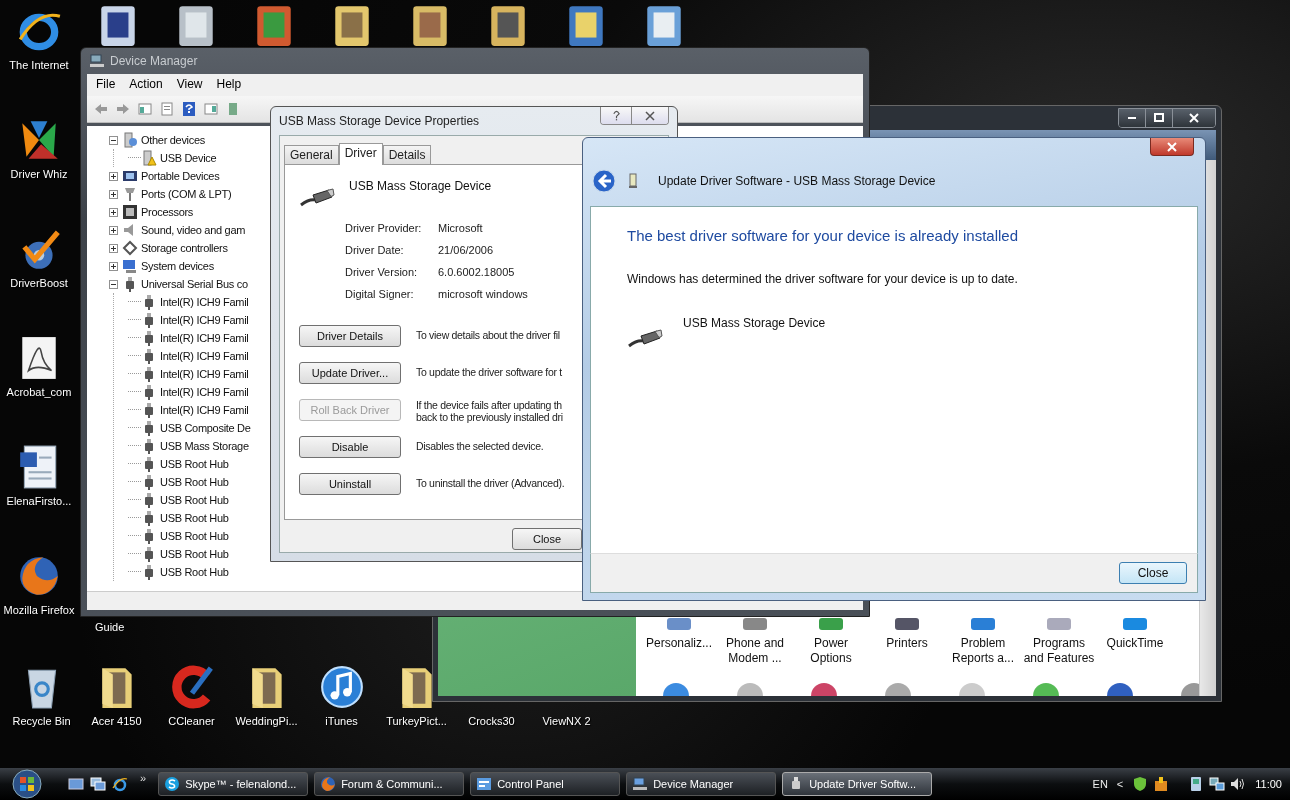  I want to click on tree-item: System devices, so click(177, 266).